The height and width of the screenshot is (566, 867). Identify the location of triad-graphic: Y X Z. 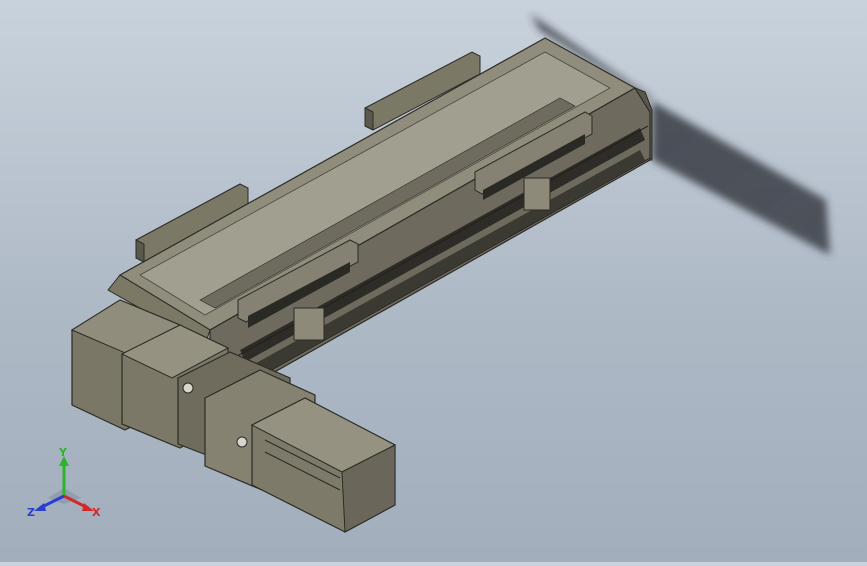
(64, 482).